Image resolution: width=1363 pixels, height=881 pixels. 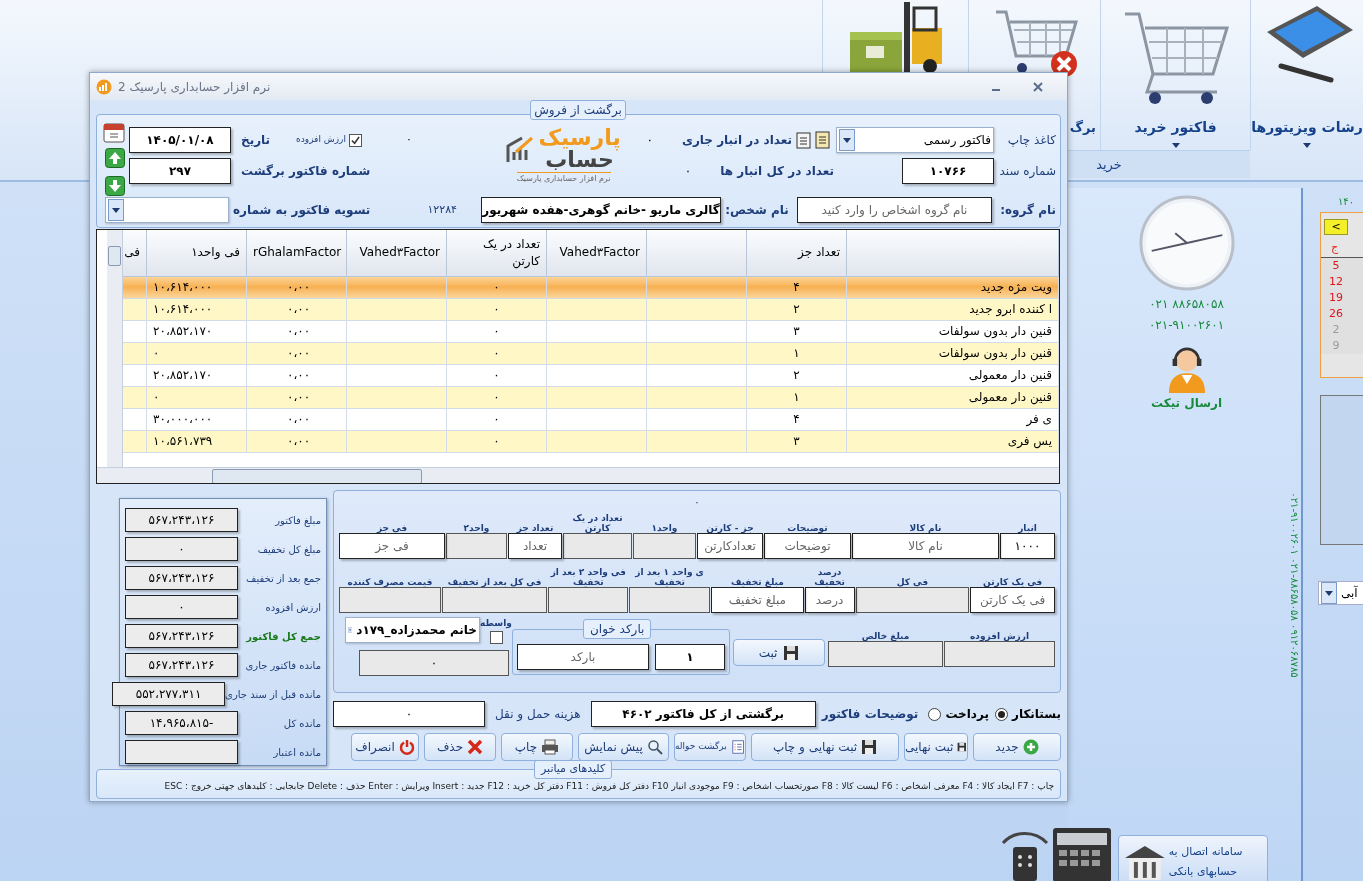 I want to click on summary-label: جمع بعد از تخفیف, so click(x=283, y=578).